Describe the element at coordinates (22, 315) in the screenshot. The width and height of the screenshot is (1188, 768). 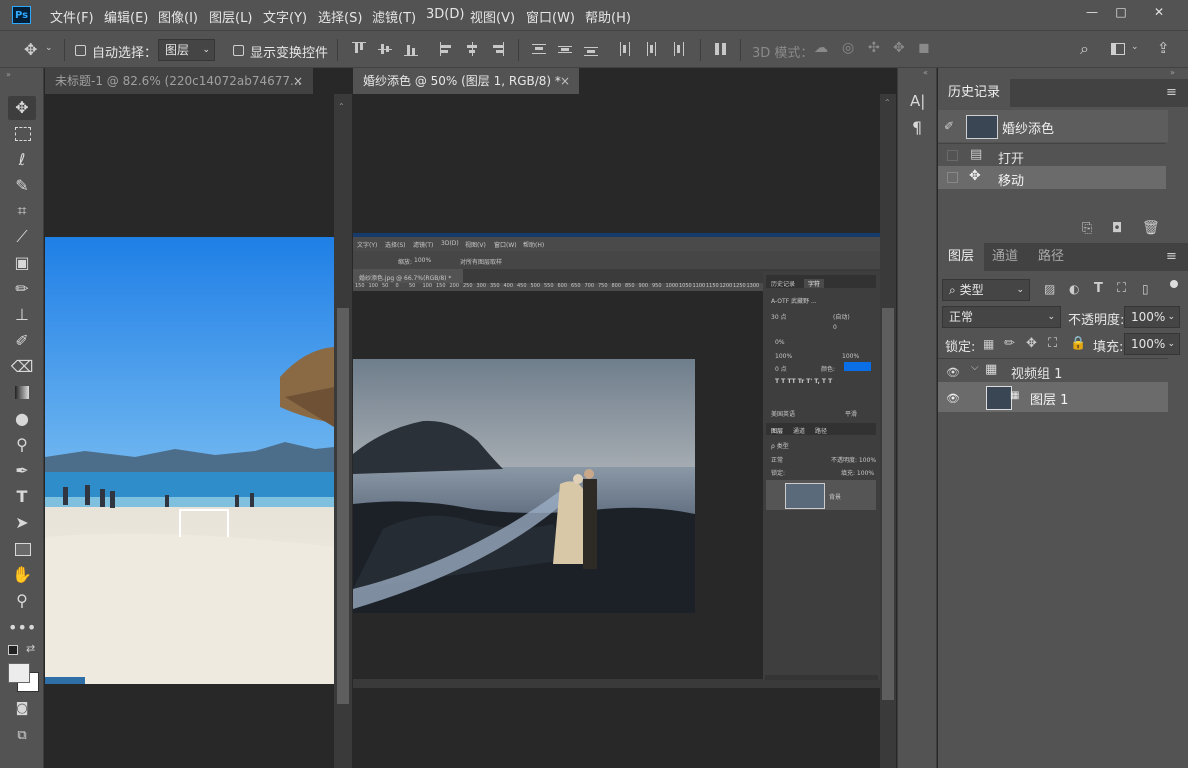
I see `stamp-tool-icon: ⊥` at that location.